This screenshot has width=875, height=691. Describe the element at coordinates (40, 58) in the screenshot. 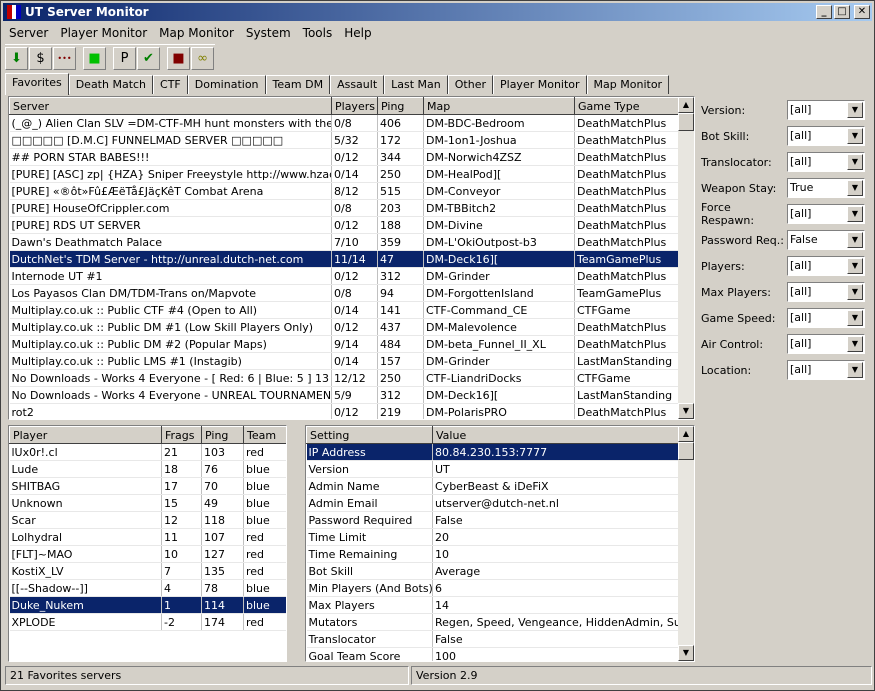

I see `dollar-icon: $` at that location.